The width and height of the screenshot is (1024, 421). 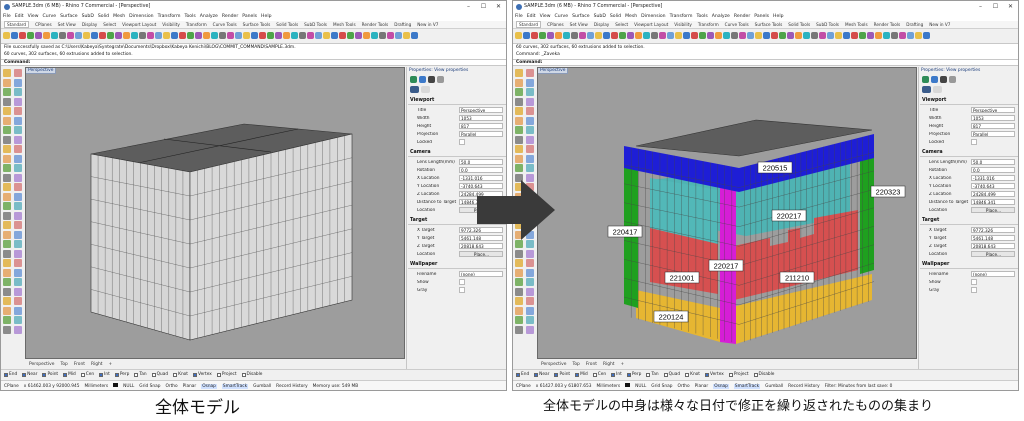 I want to click on viewport-tab-perspective: Perspective, so click(x=41, y=364).